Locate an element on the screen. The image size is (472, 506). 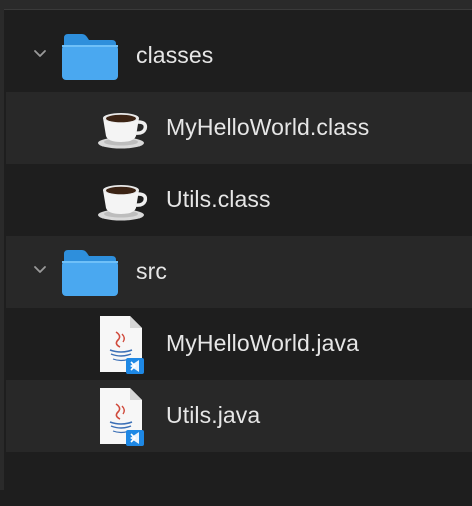
window-top-edge is located at coordinates (236, 5).